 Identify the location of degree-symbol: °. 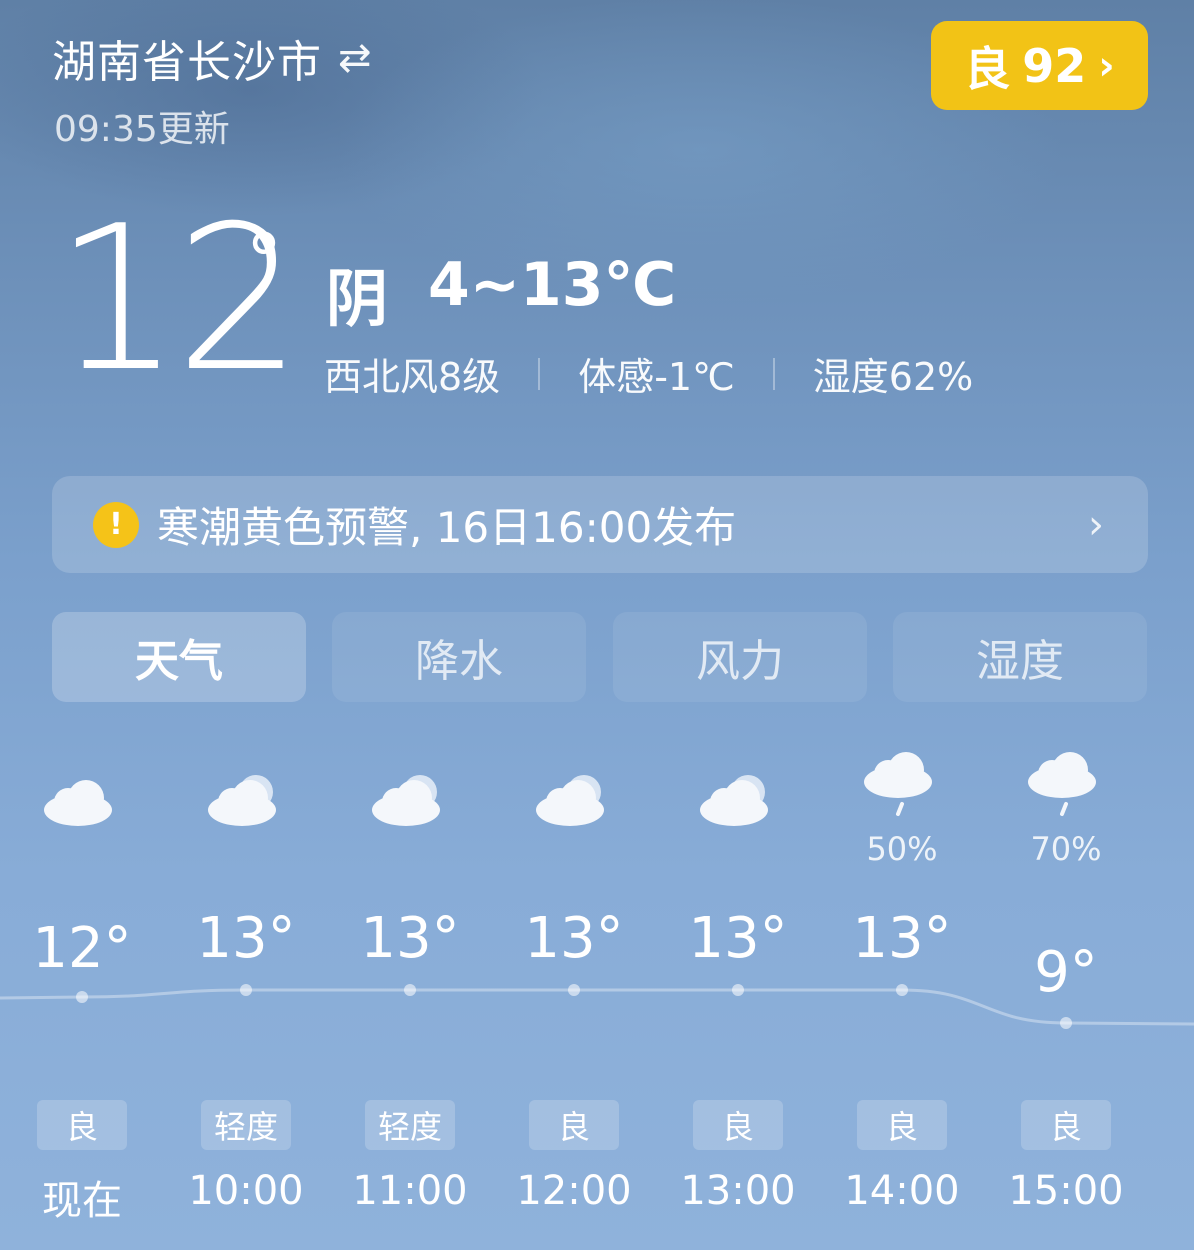
(264, 260).